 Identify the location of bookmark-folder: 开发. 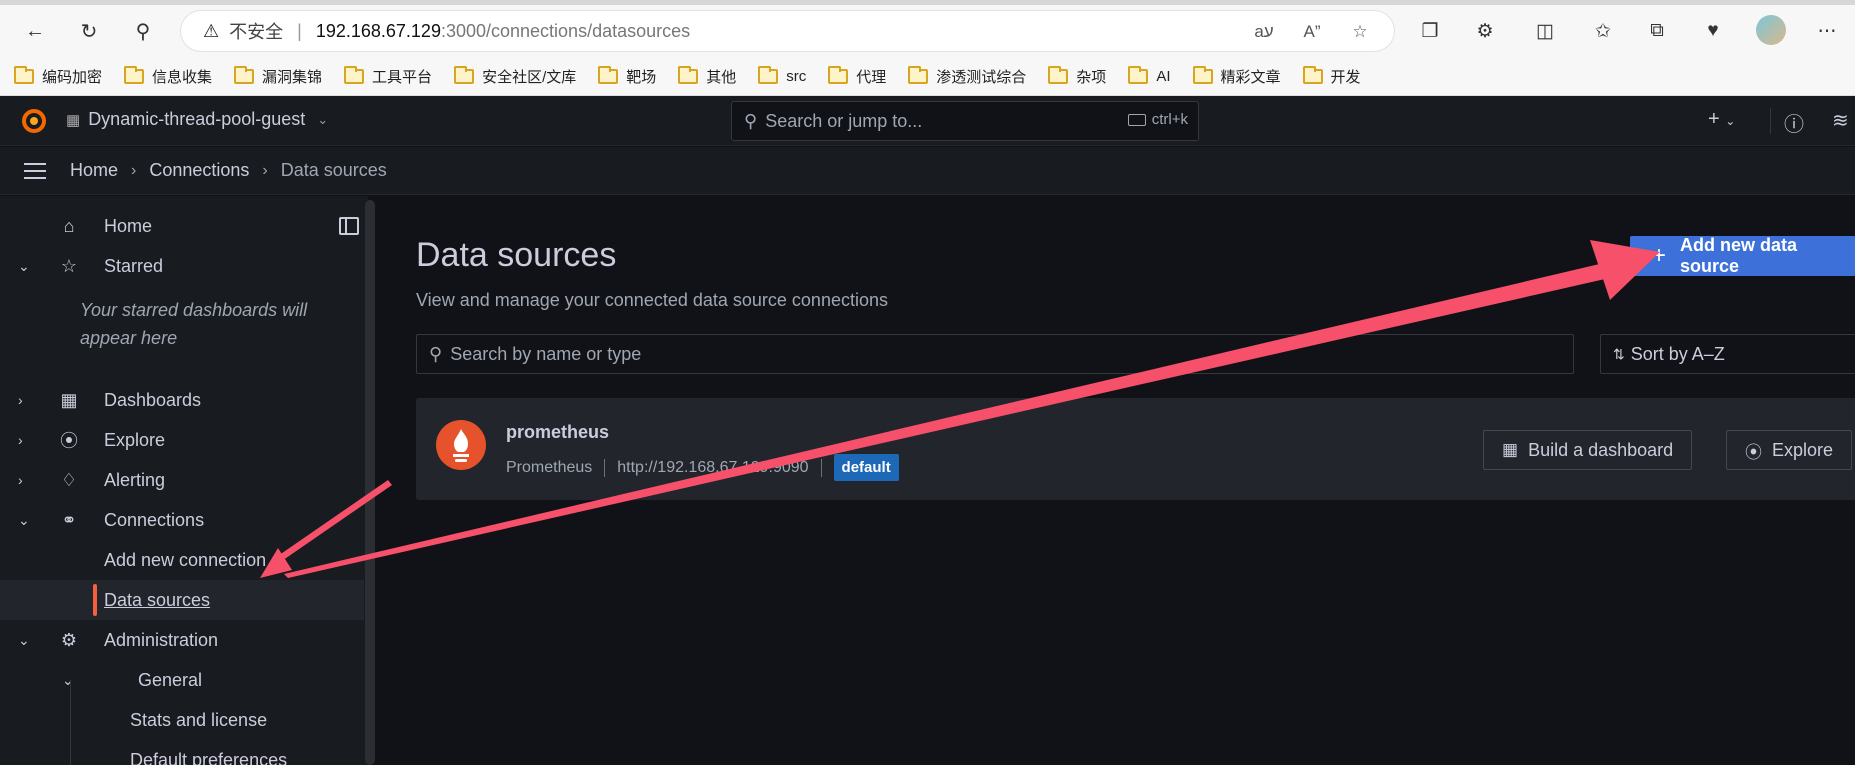
(1331, 76).